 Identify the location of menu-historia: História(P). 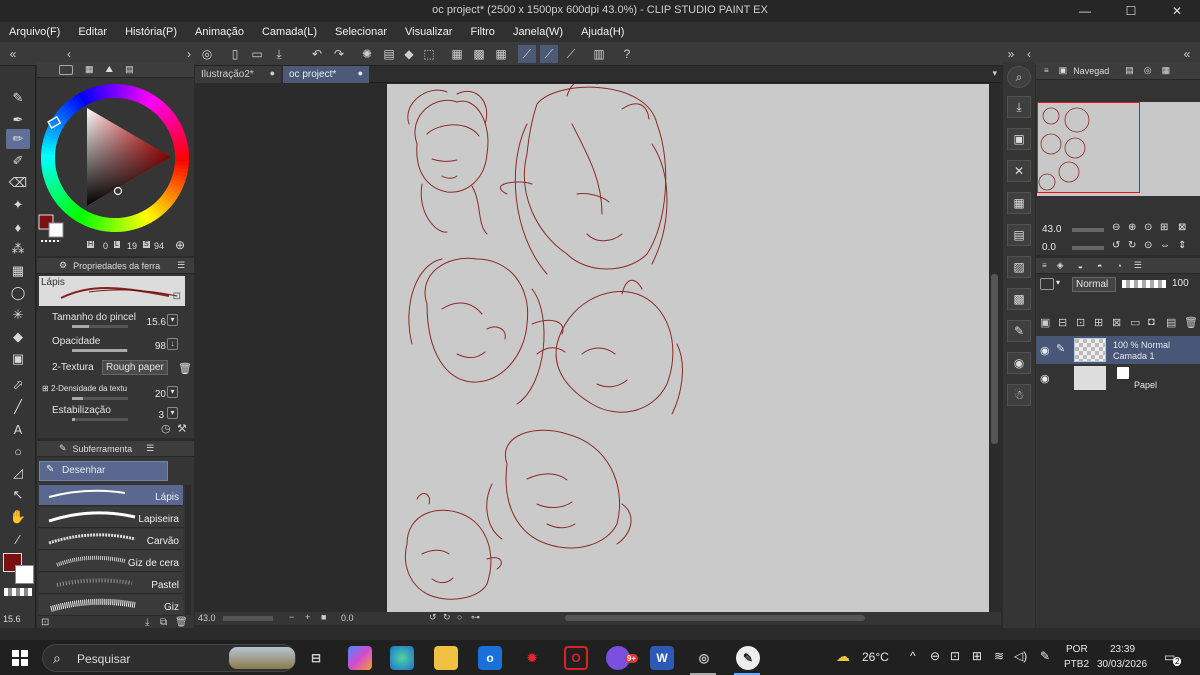
(151, 32).